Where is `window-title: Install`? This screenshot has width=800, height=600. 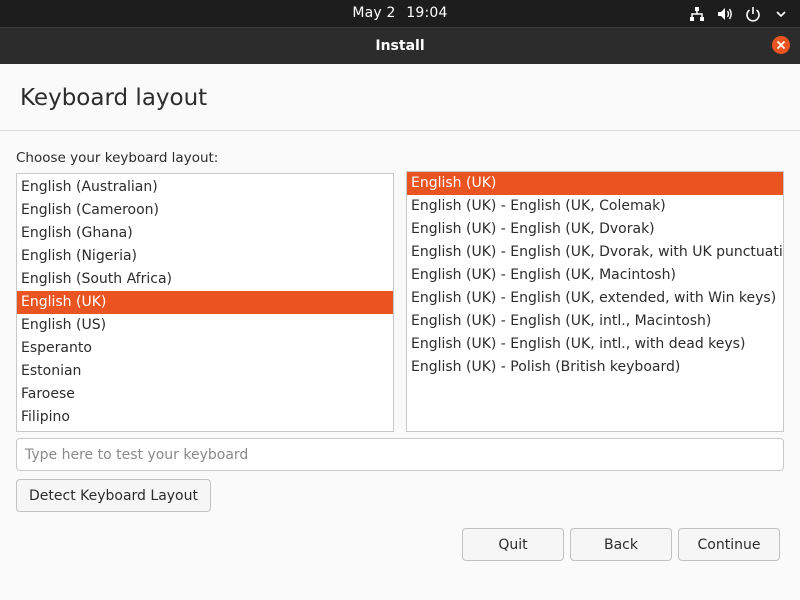
window-title: Install is located at coordinates (400, 46).